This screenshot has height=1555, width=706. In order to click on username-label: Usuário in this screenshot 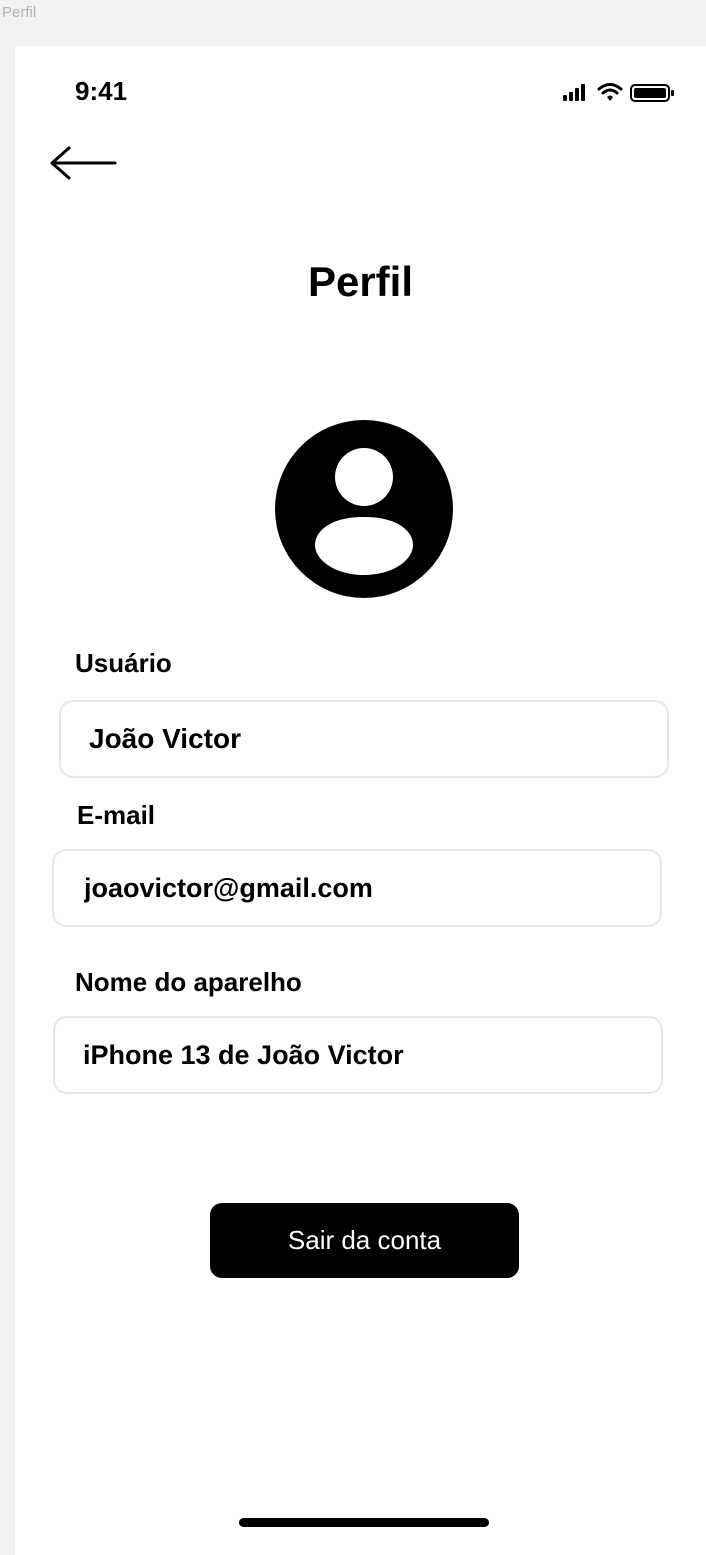, I will do `click(123, 663)`.